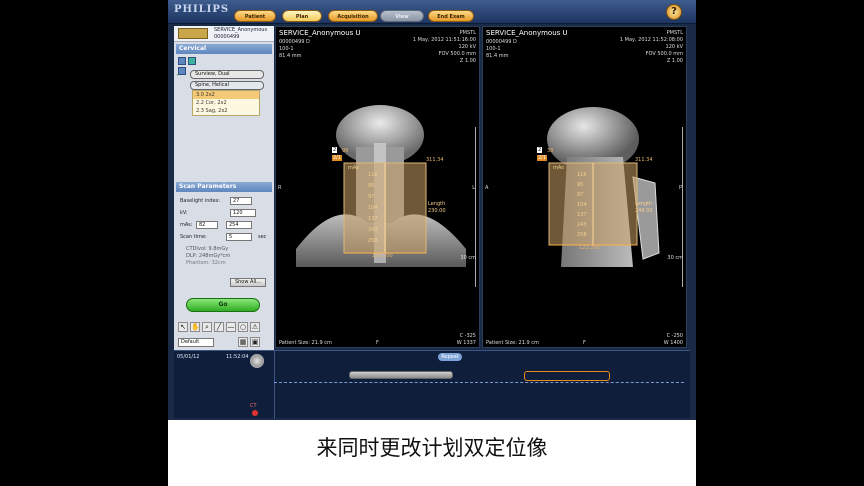 The height and width of the screenshot is (486, 864). Describe the element at coordinates (196, 342) in the screenshot. I see `default-select: Default` at that location.